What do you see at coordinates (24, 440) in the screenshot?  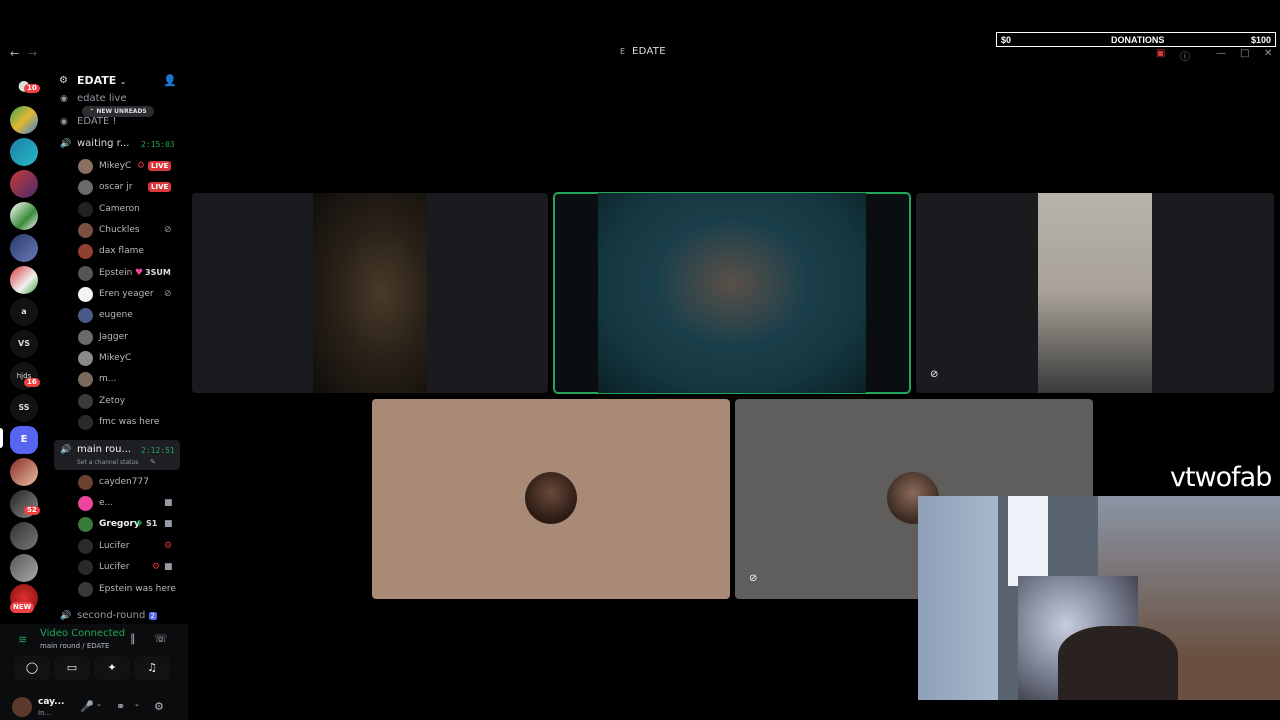 I see `server-icon-edate: E` at bounding box center [24, 440].